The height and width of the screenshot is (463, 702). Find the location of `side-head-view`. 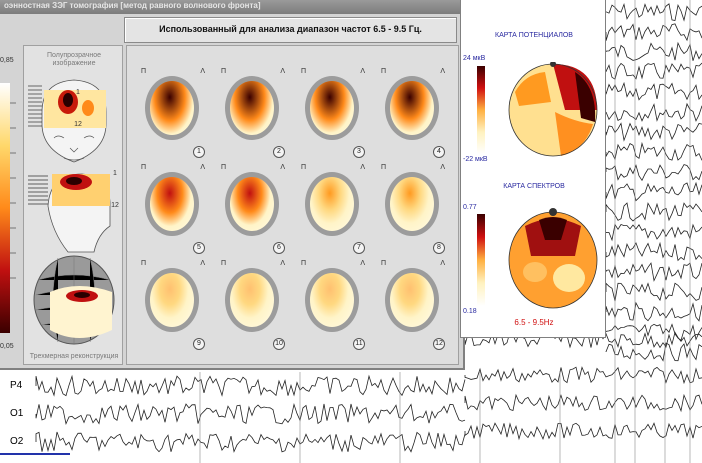

side-head-view is located at coordinates (69, 213).